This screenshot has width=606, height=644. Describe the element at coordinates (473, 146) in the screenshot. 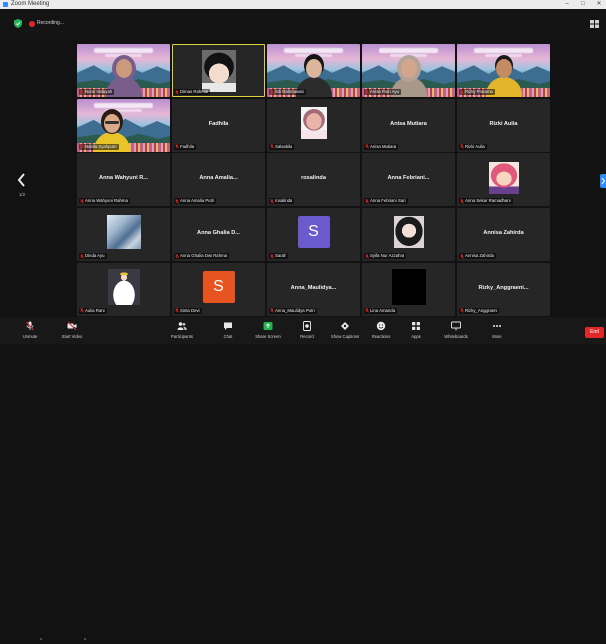

I see `participant-name-label: Rizki Aulia` at that location.